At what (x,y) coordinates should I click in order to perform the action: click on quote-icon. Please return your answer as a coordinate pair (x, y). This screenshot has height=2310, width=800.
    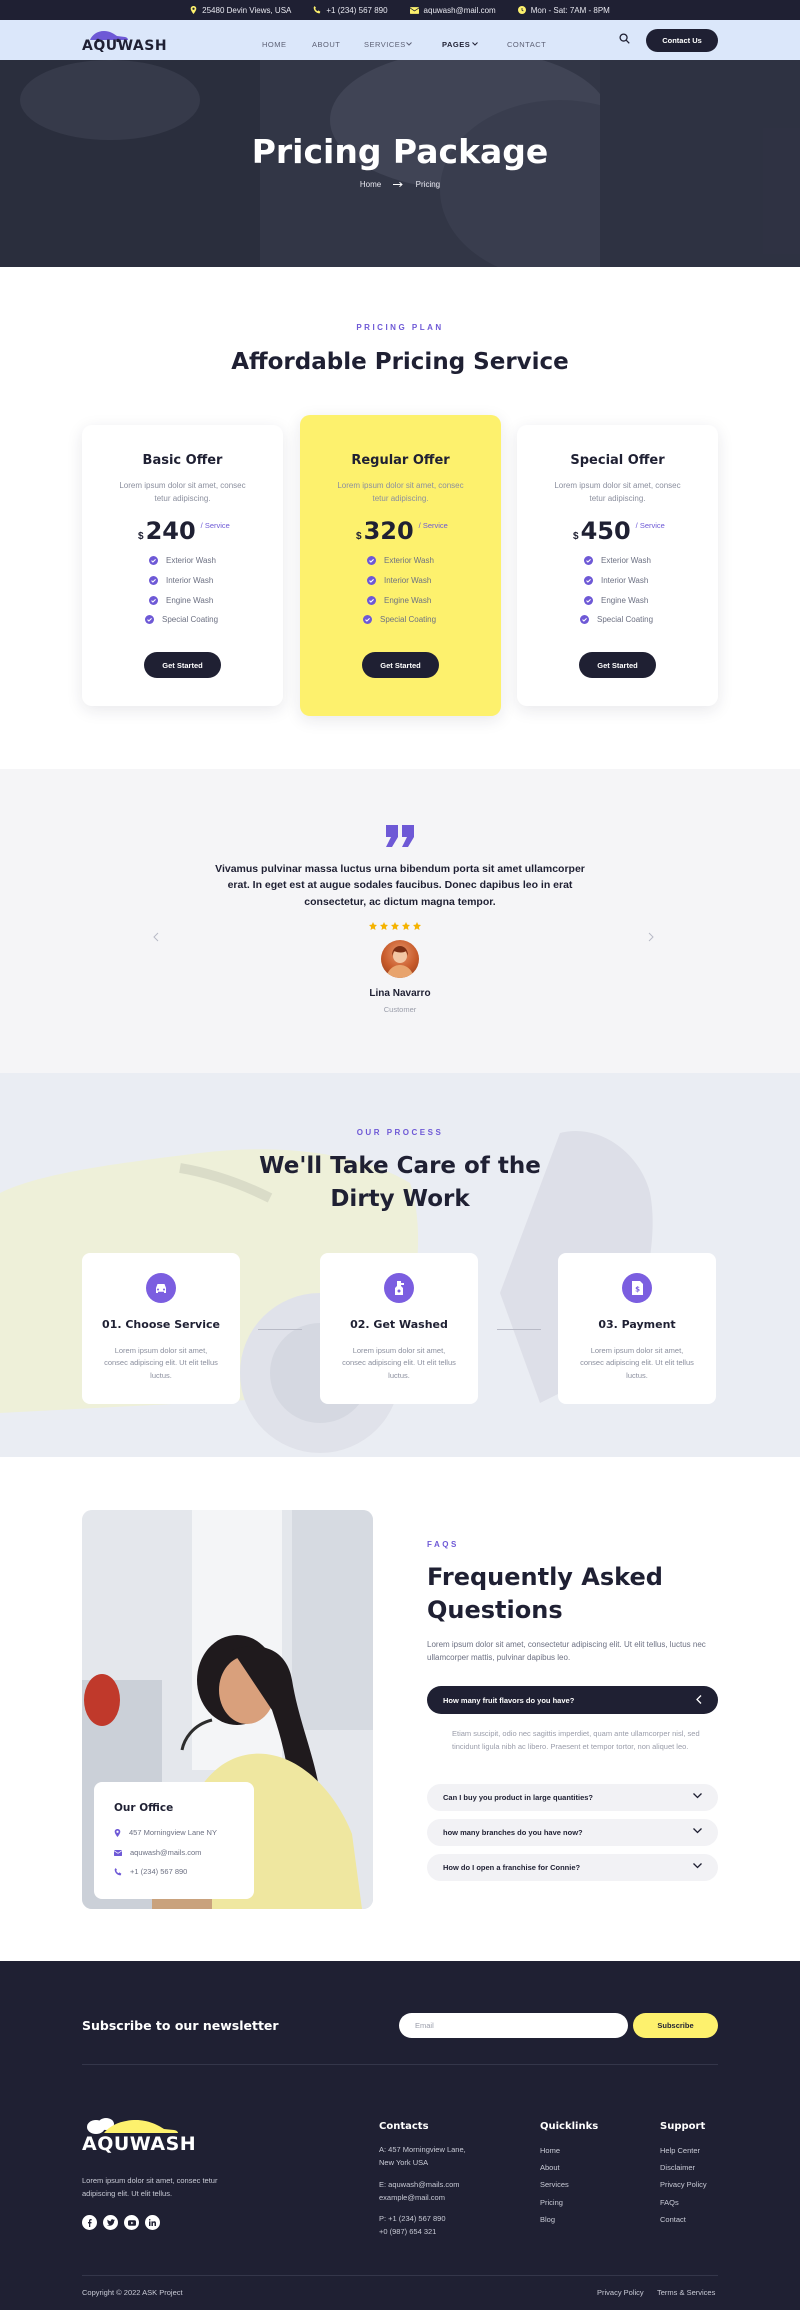
    Looking at the image, I should click on (400, 836).